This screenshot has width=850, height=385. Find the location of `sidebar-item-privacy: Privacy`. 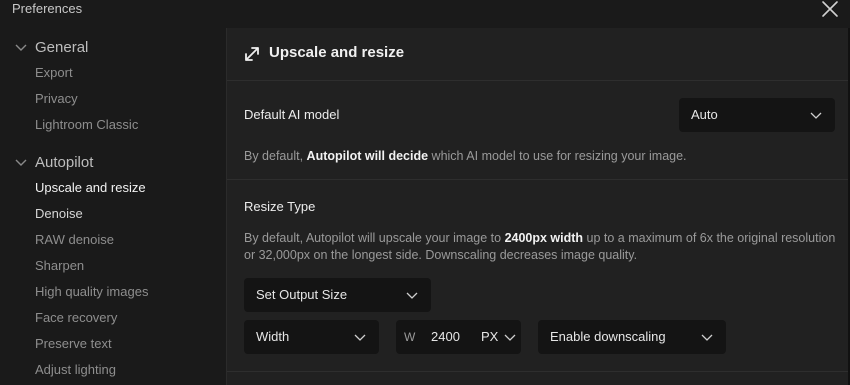

sidebar-item-privacy: Privacy is located at coordinates (56, 99).